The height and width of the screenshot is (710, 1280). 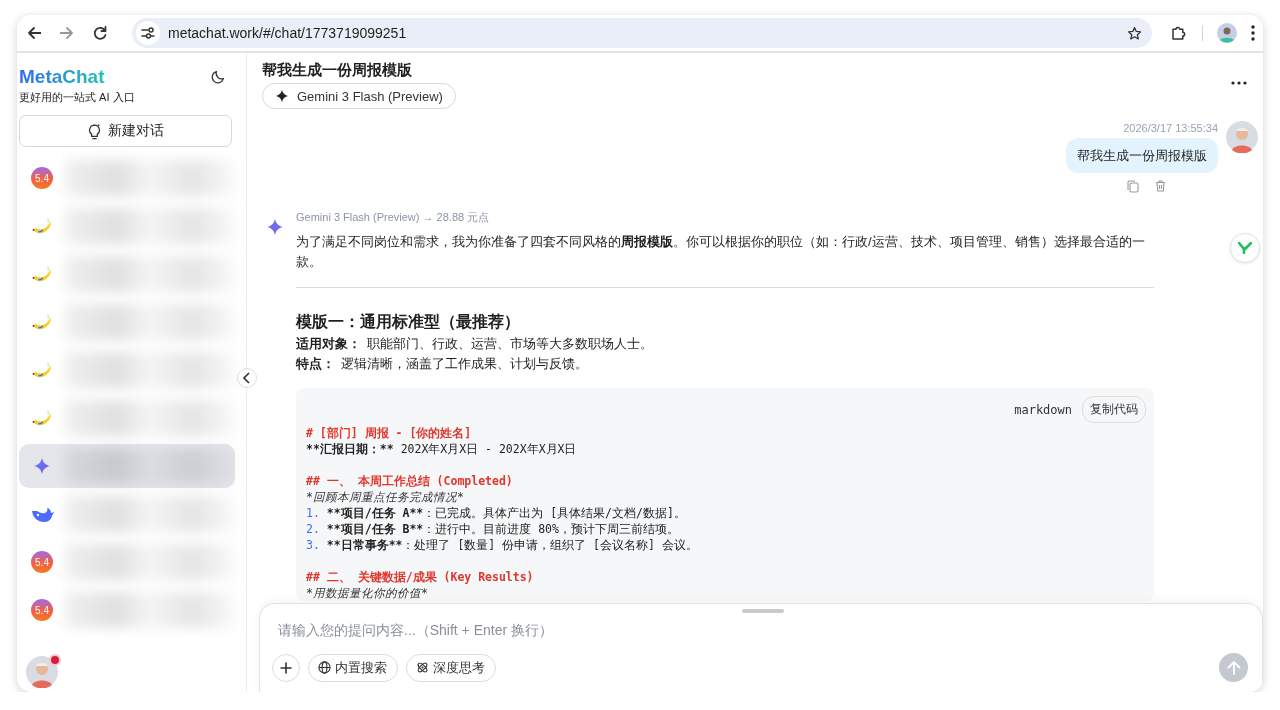 I want to click on lightbulb-icon, so click(x=94, y=131).